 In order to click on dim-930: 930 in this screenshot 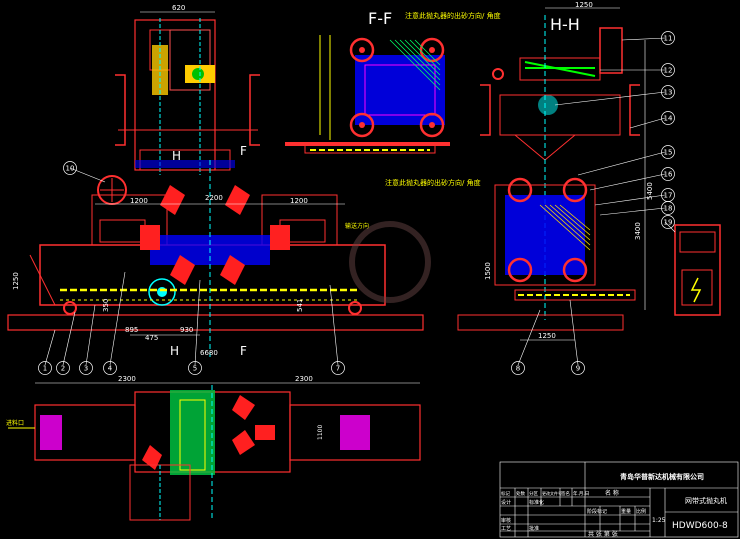, I will do `click(186, 330)`.